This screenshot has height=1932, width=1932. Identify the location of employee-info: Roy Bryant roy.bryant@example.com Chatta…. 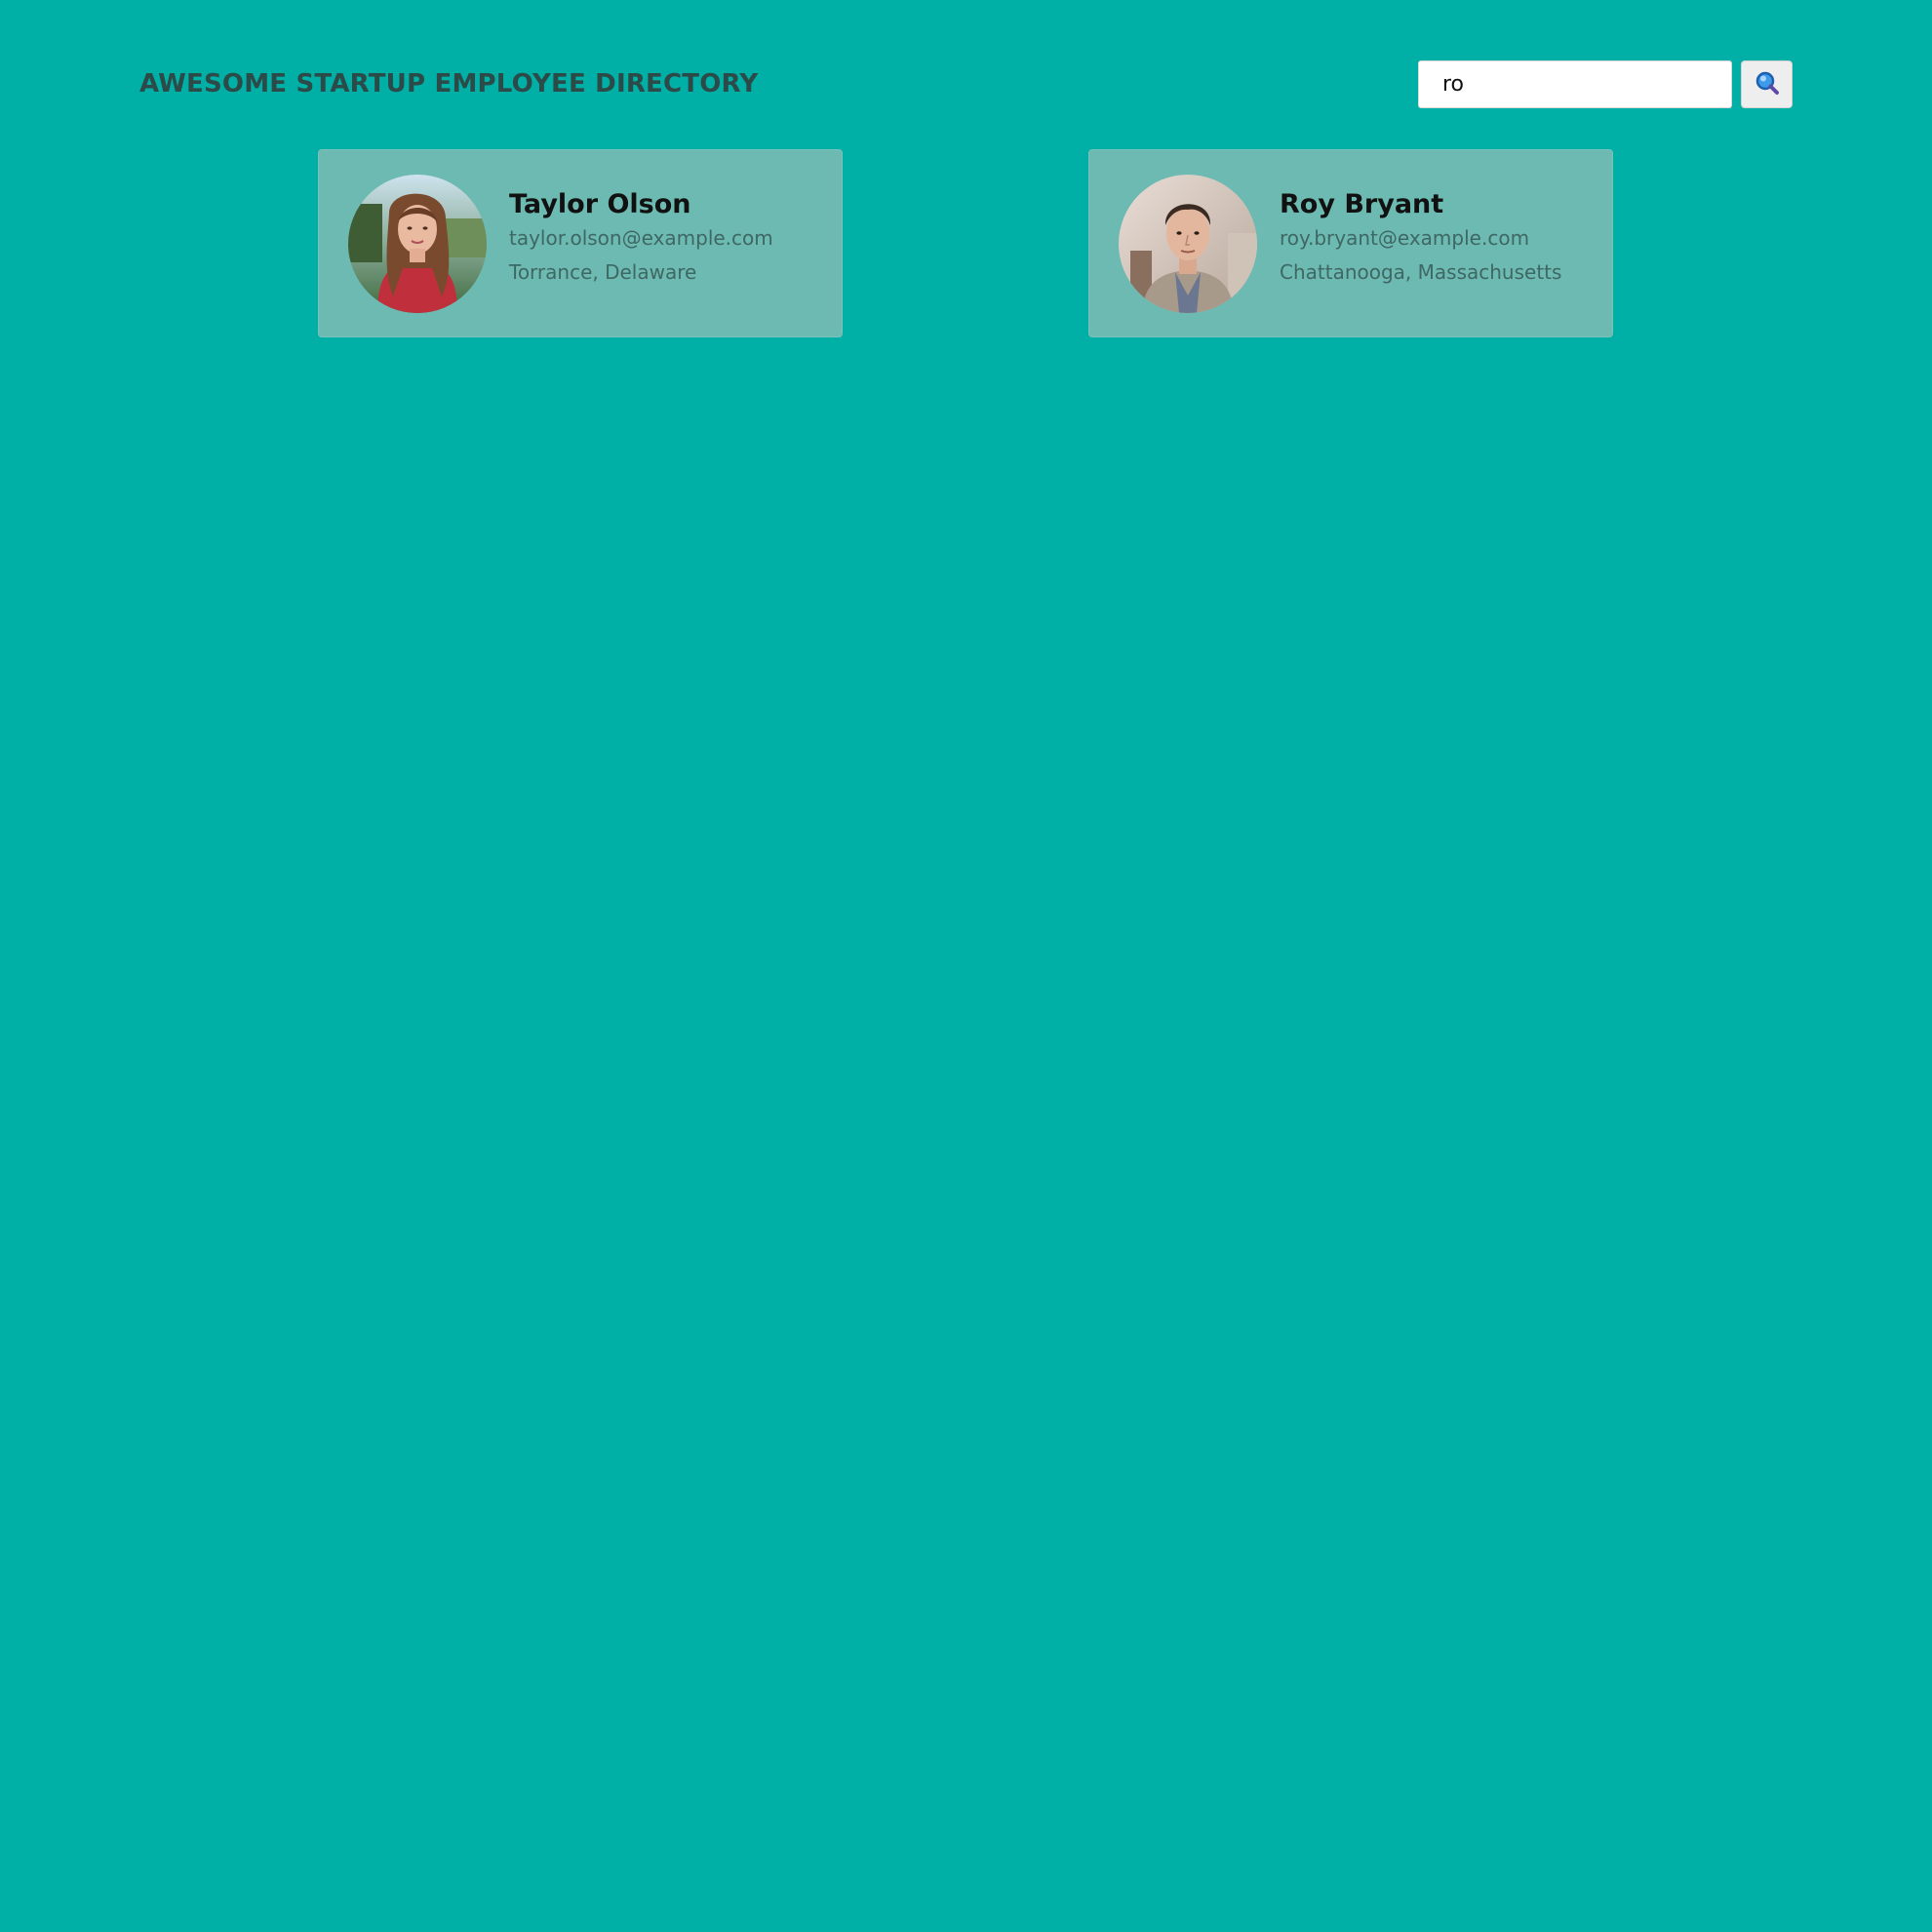
(1420, 239).